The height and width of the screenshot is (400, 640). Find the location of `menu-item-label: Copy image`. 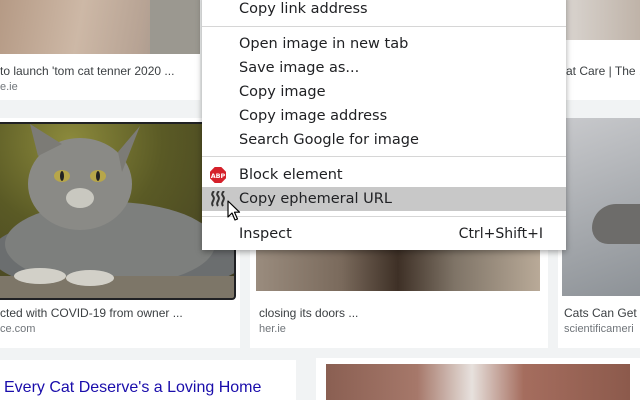

menu-item-label: Copy image is located at coordinates (282, 92).